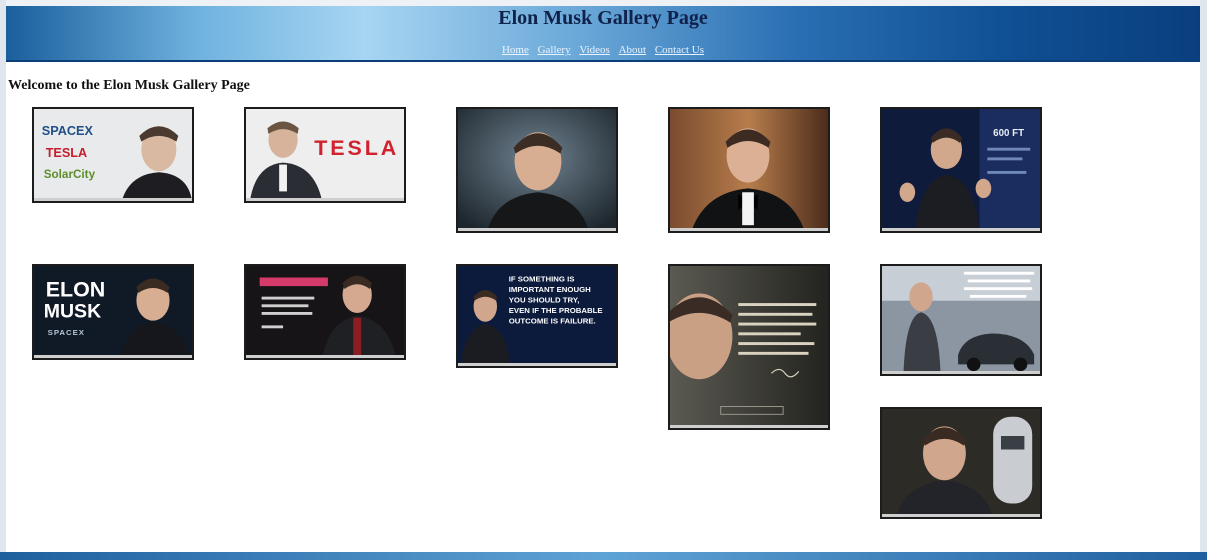 The width and height of the screenshot is (1207, 560). I want to click on thumbnail-caption: MUSK, so click(72, 312).